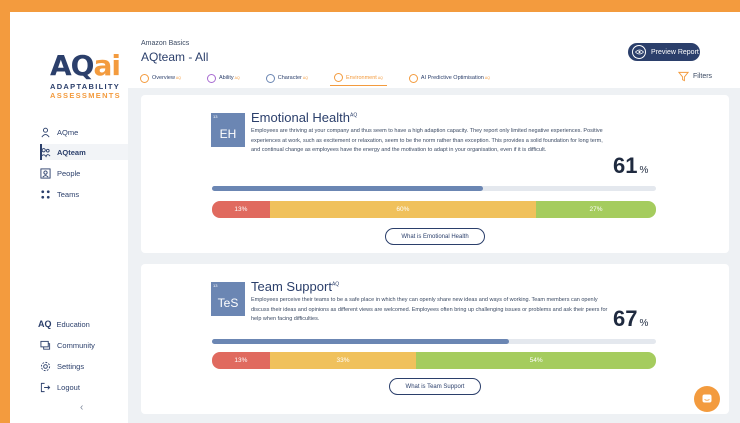  What do you see at coordinates (291, 286) in the screenshot?
I see `card-title-text: Team Support` at bounding box center [291, 286].